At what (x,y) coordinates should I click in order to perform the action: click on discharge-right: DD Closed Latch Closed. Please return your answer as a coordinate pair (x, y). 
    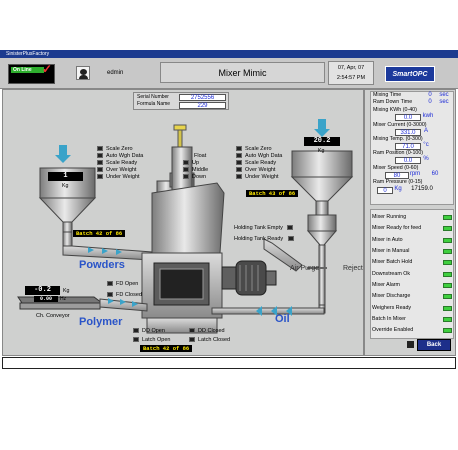
    Looking at the image, I should click on (209, 336).